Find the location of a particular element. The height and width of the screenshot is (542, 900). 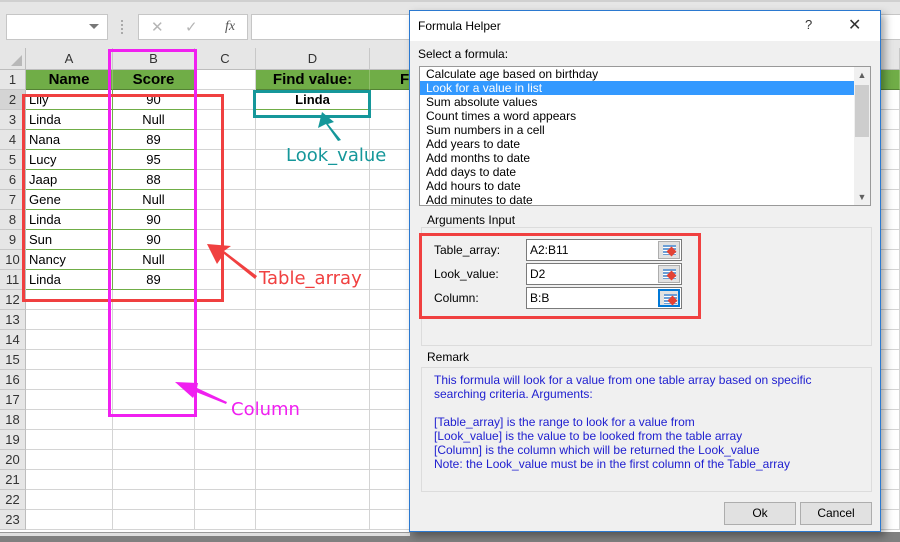

insert-function-icon: fx is located at coordinates (230, 27).